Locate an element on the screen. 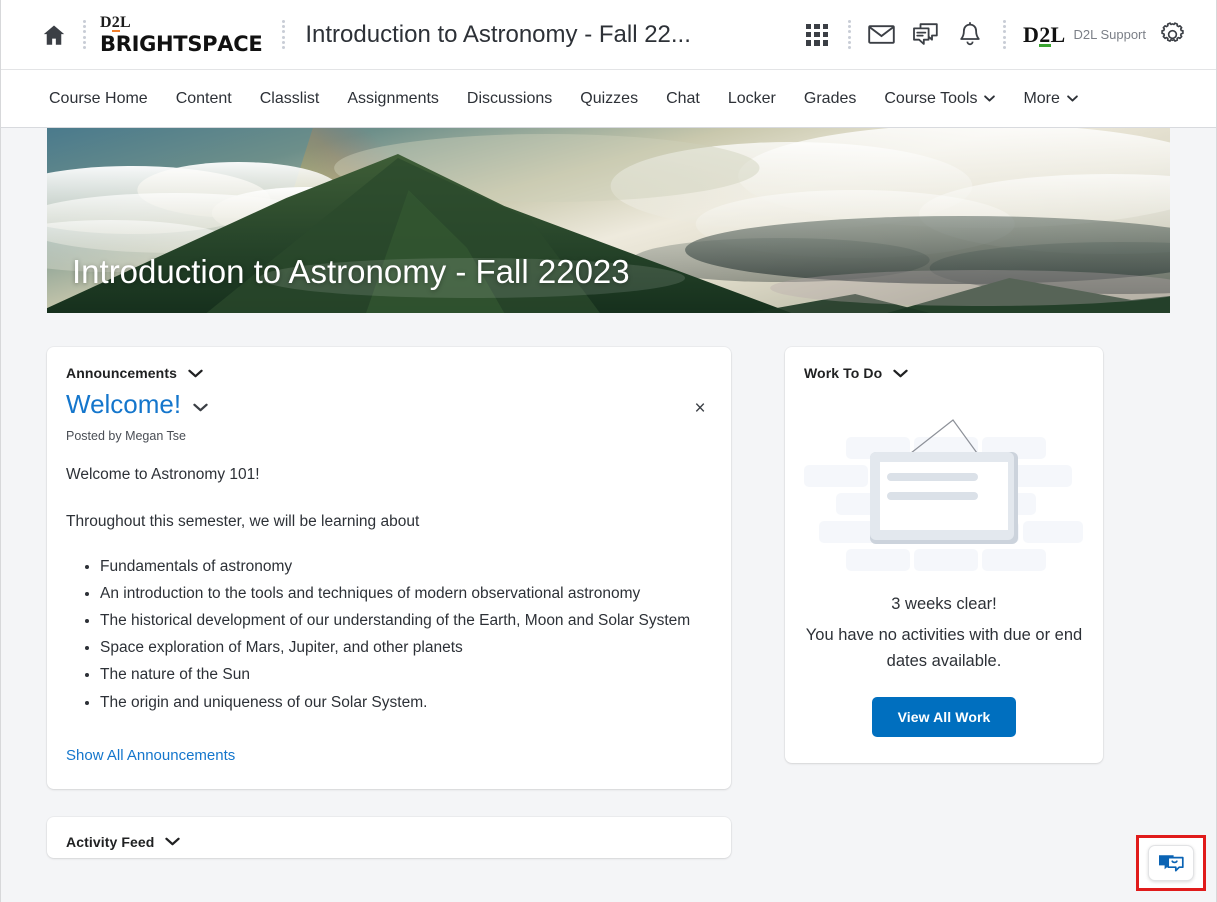 This screenshot has height=902, width=1217. nav-item-discussions: Discussions is located at coordinates (509, 99).